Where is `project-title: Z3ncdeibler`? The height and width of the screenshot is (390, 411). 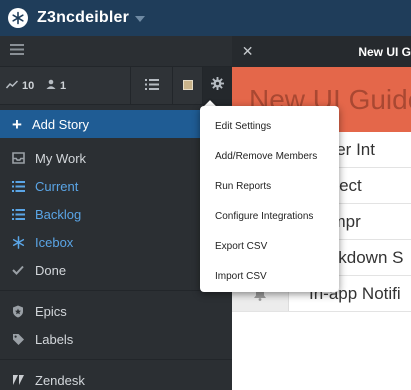
project-title: Z3ncdeibler is located at coordinates (83, 18).